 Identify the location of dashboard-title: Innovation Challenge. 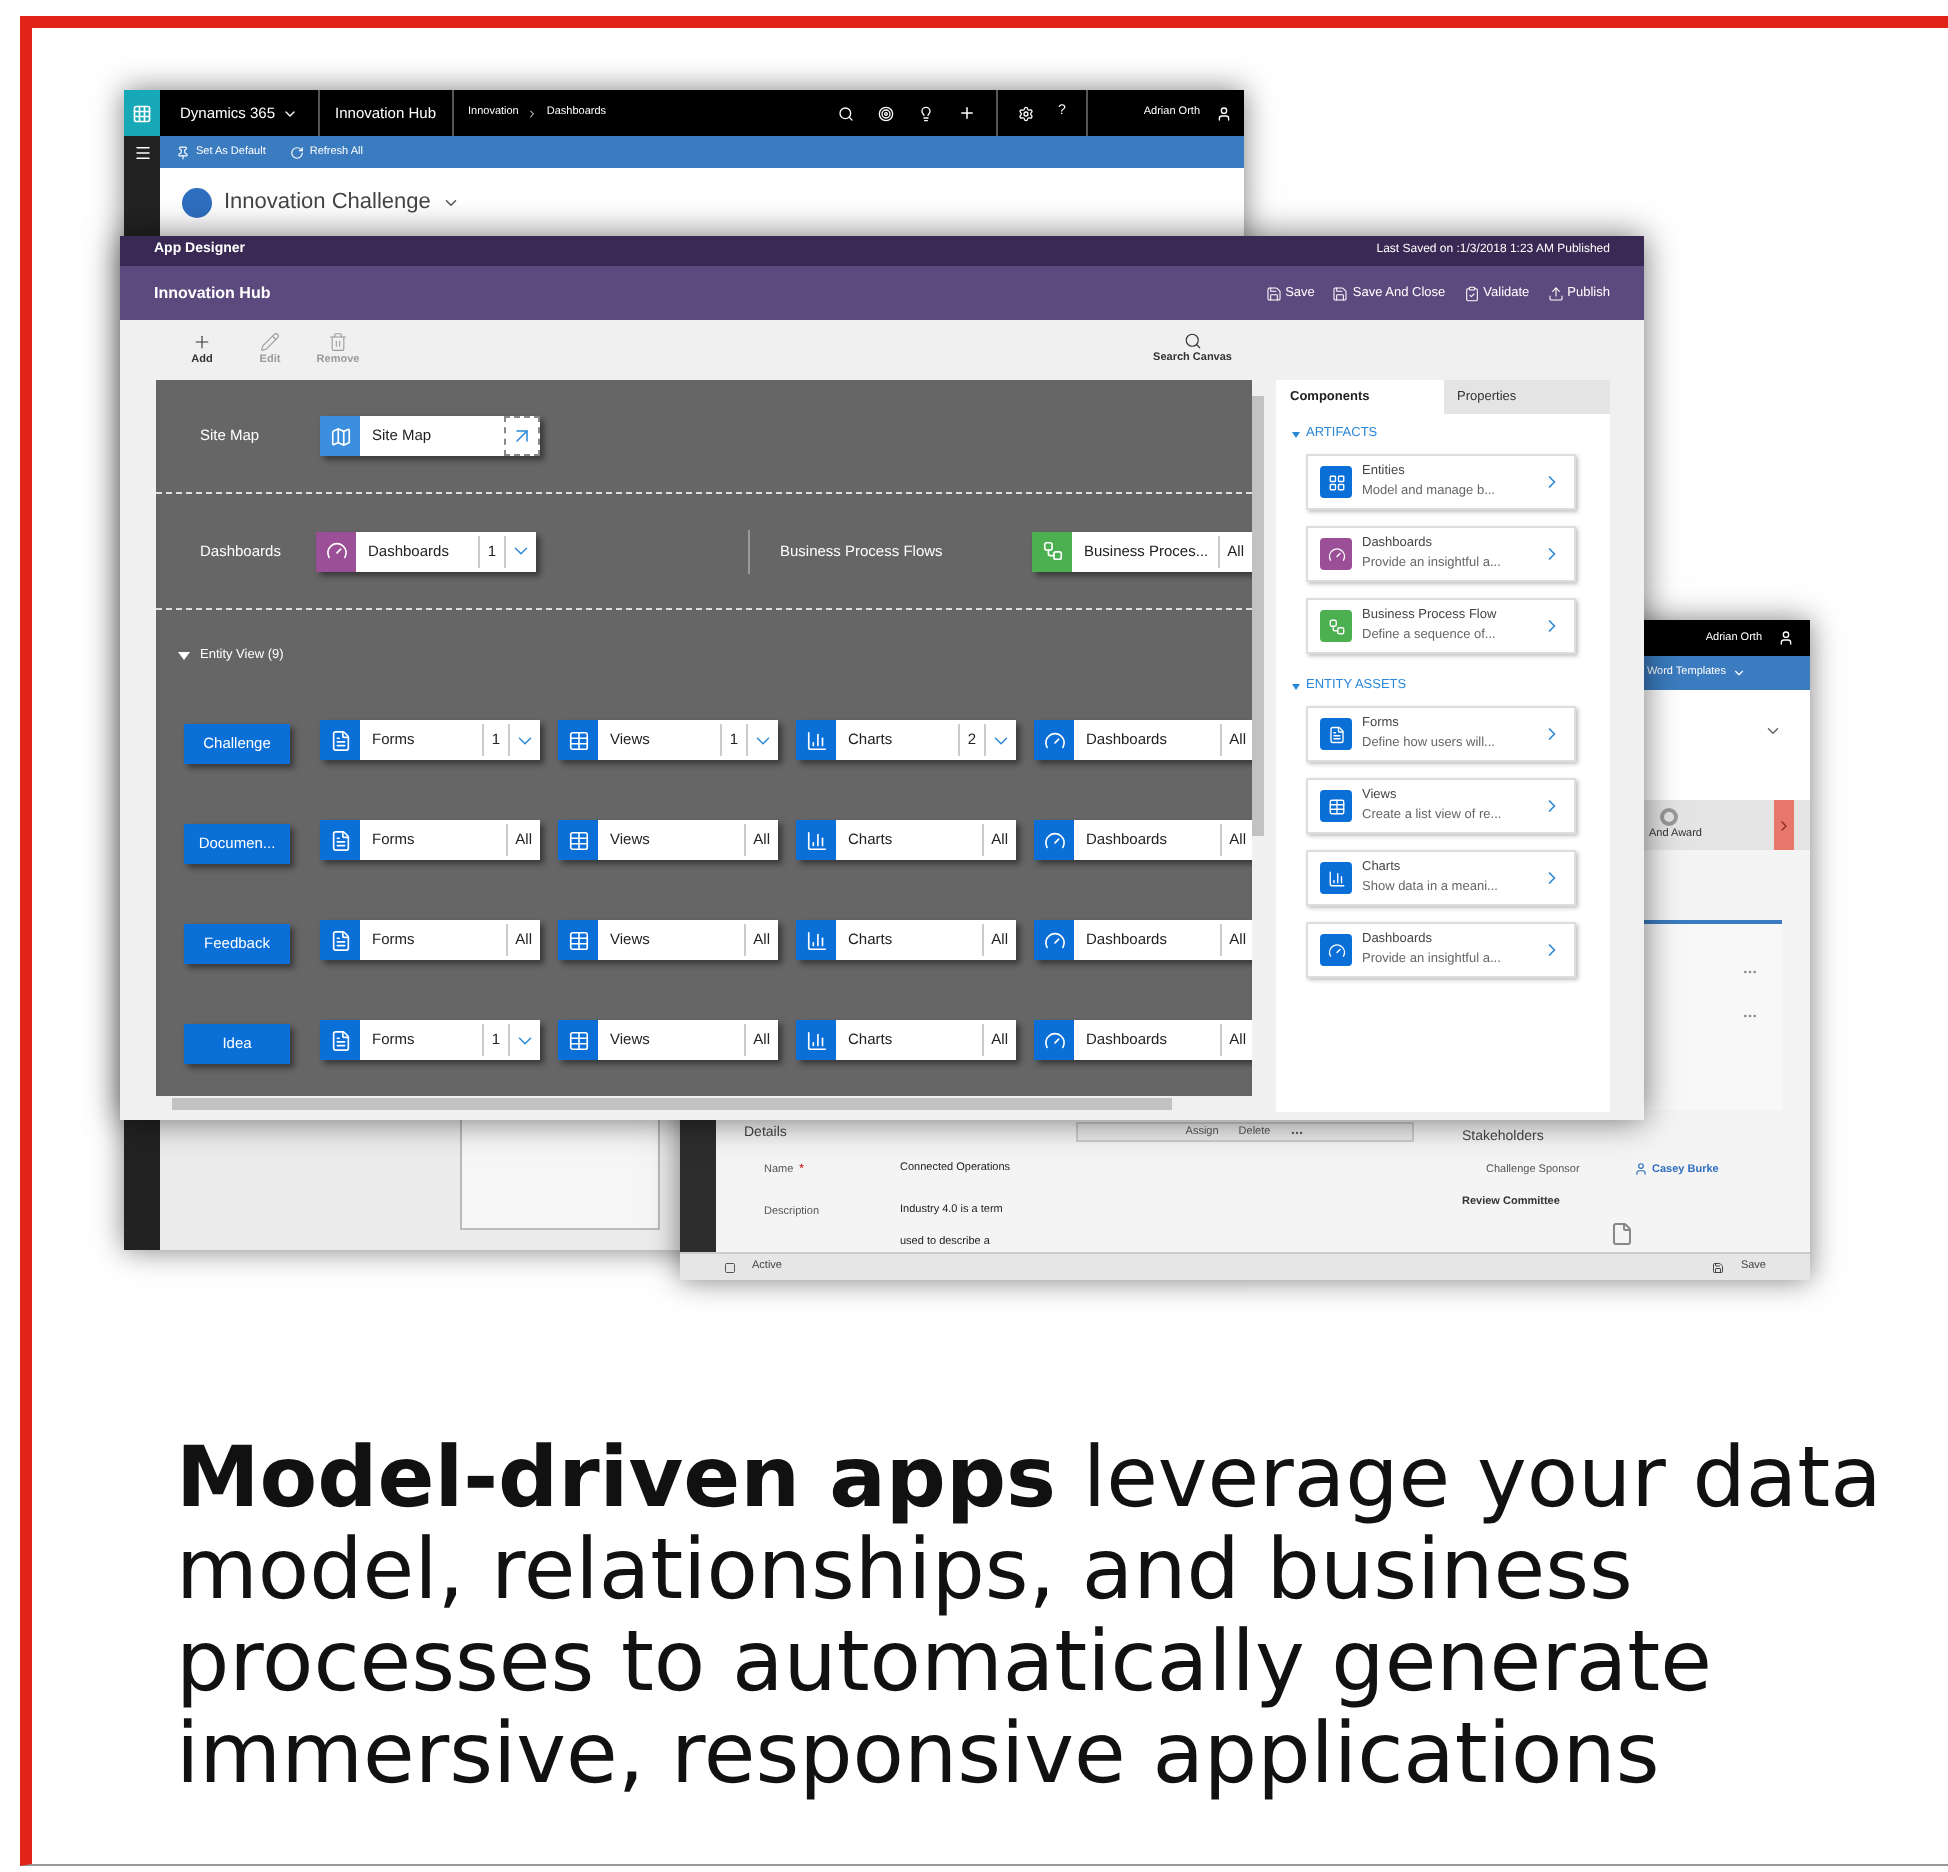
(327, 202).